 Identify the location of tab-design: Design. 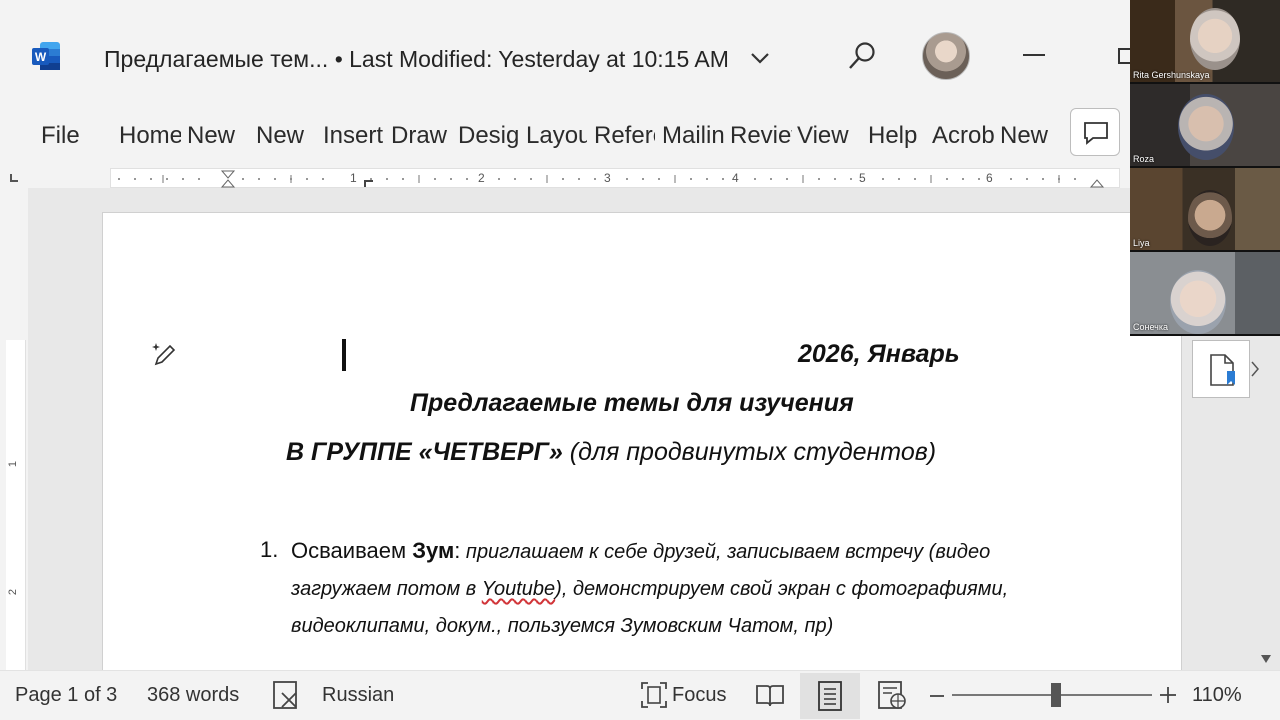
(489, 136).